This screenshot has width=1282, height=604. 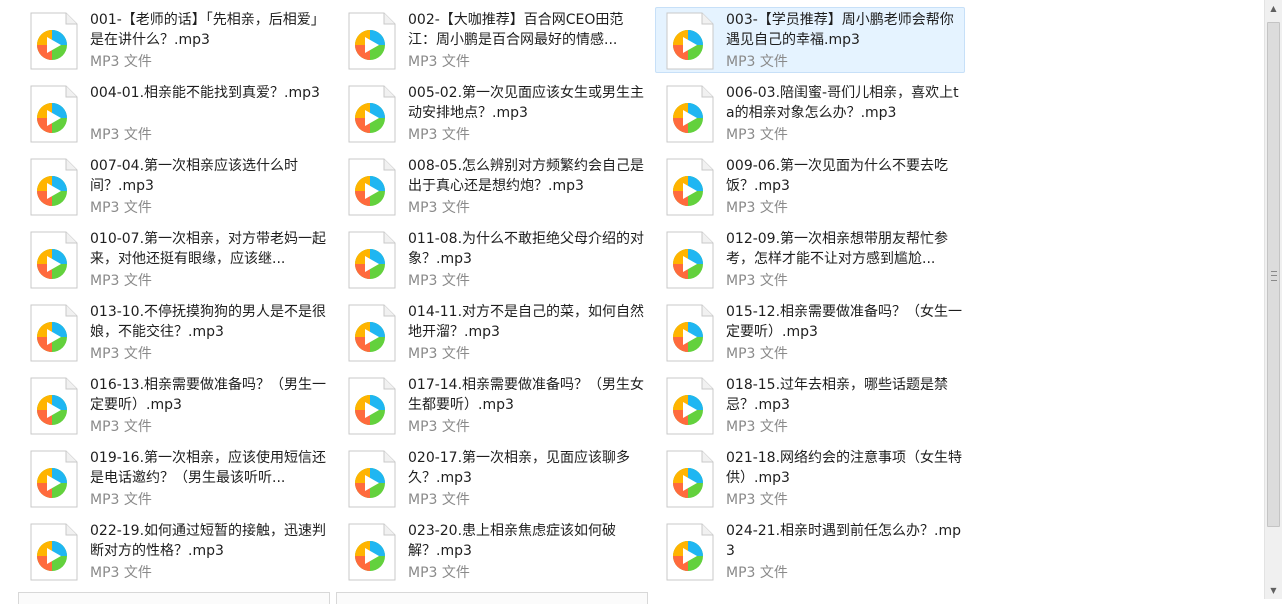 I want to click on file-item: 007-04.第一次相亲应该选什么时间？.mp3 MP3 文件, so click(x=174, y=186).